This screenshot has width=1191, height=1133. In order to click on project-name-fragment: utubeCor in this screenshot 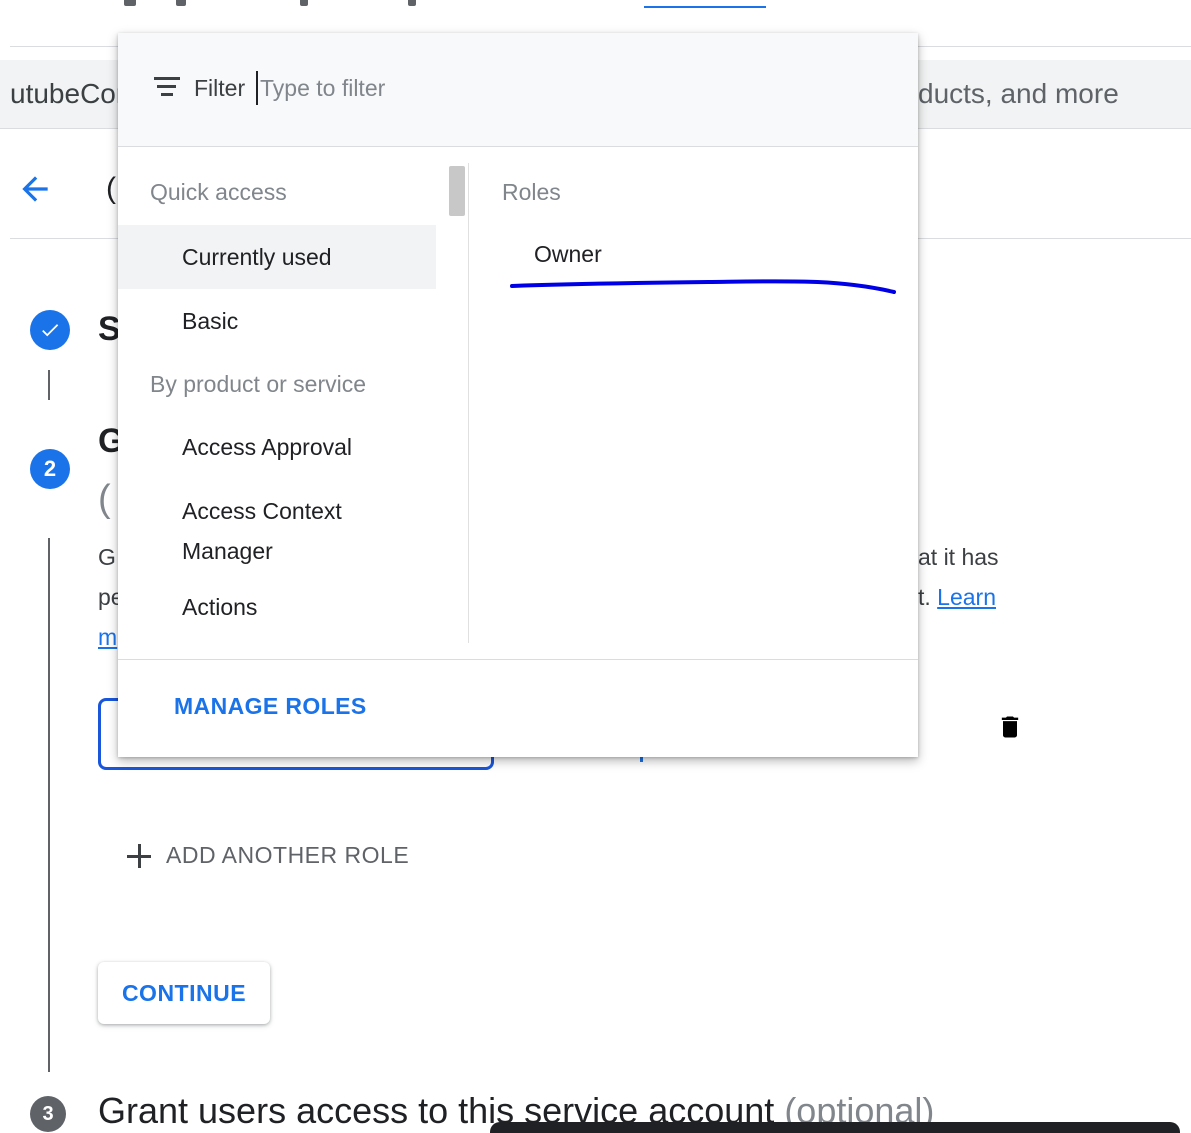, I will do `click(67, 94)`.